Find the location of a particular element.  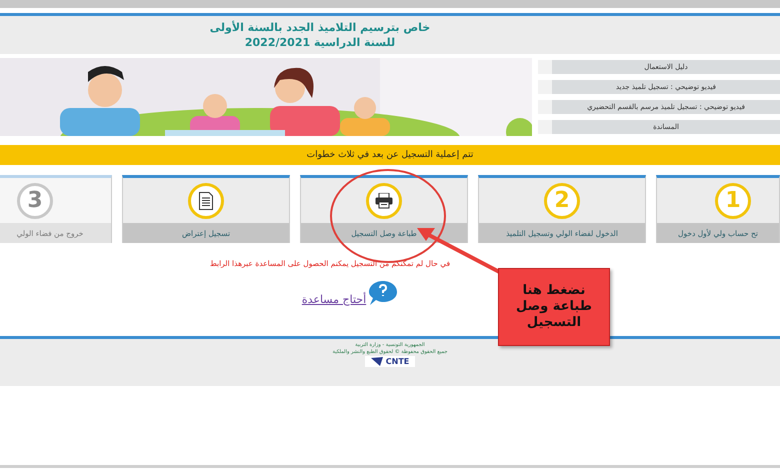

step-number: 2 is located at coordinates (562, 200).